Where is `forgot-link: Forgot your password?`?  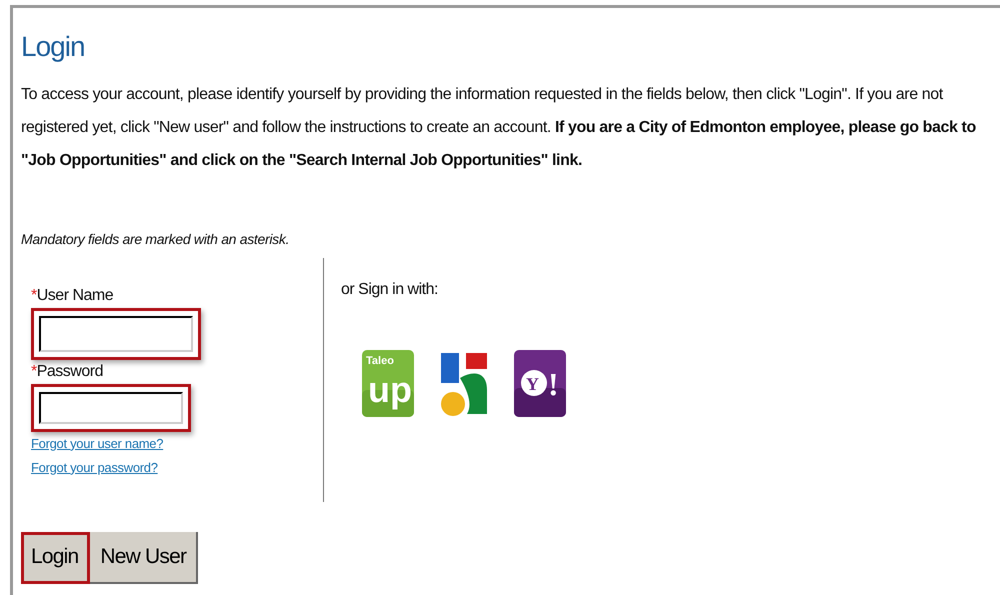
forgot-link: Forgot your password? is located at coordinates (94, 468).